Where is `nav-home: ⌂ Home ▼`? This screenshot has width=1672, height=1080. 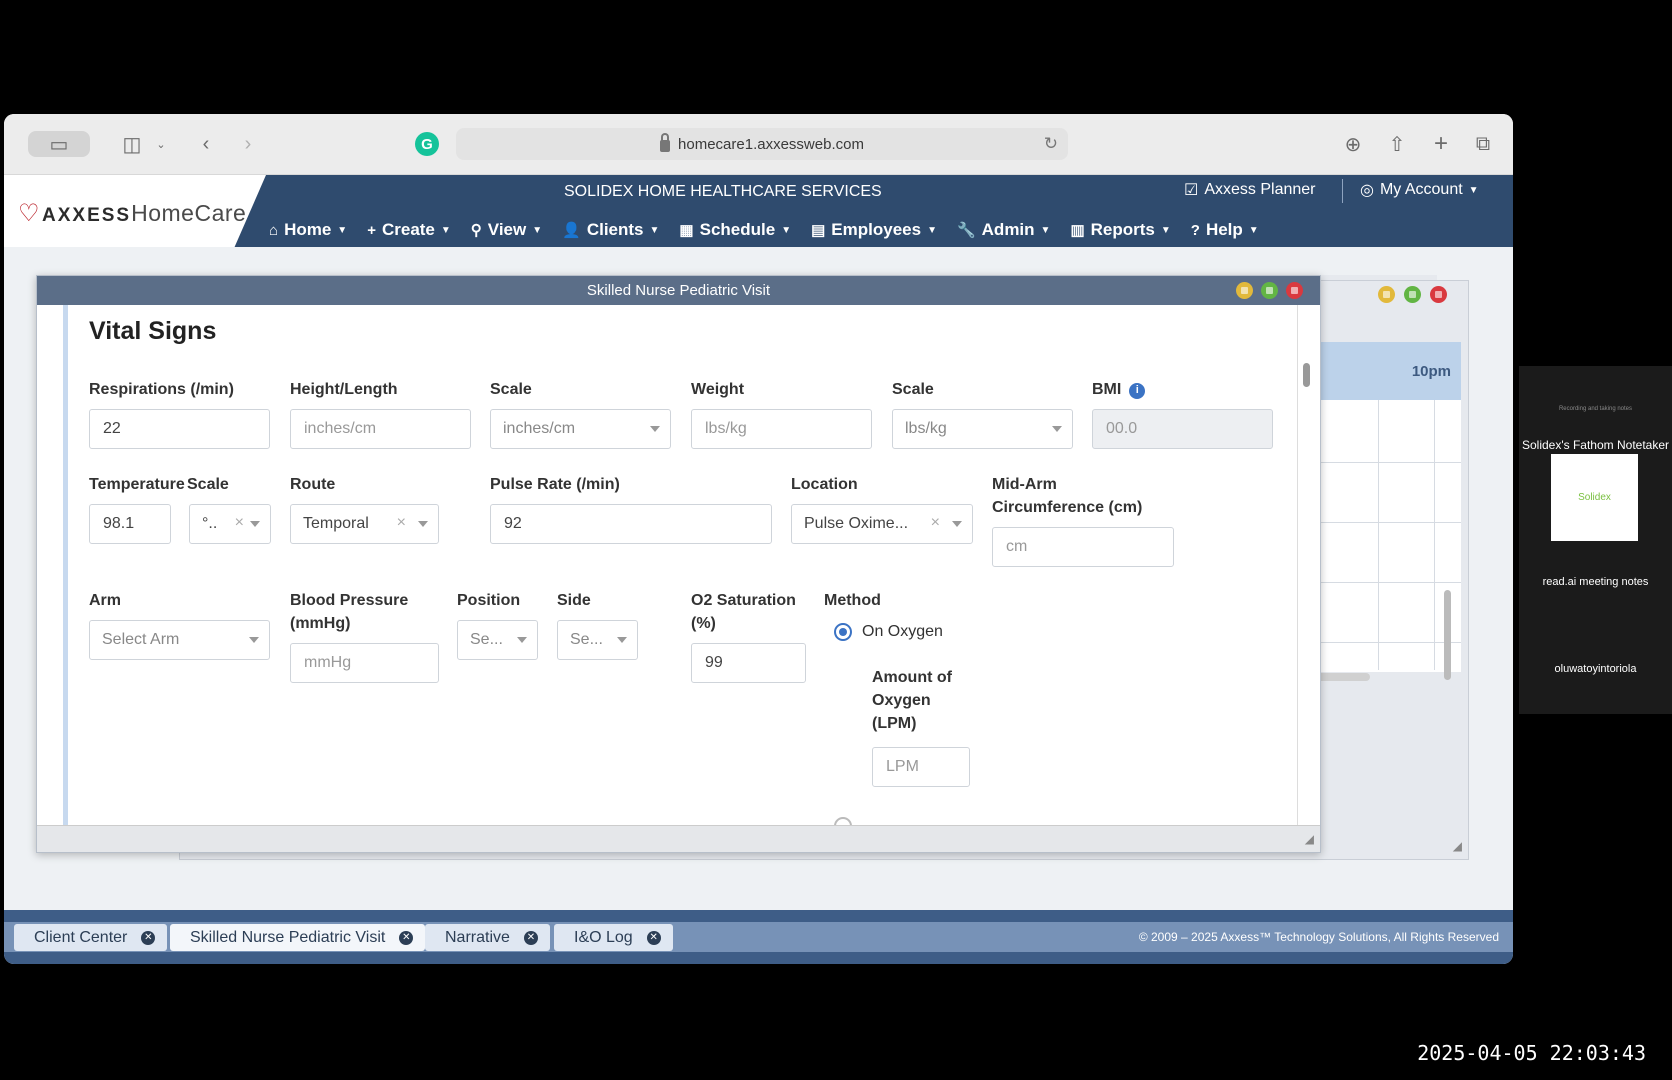 nav-home: ⌂ Home ▼ is located at coordinates (308, 230).